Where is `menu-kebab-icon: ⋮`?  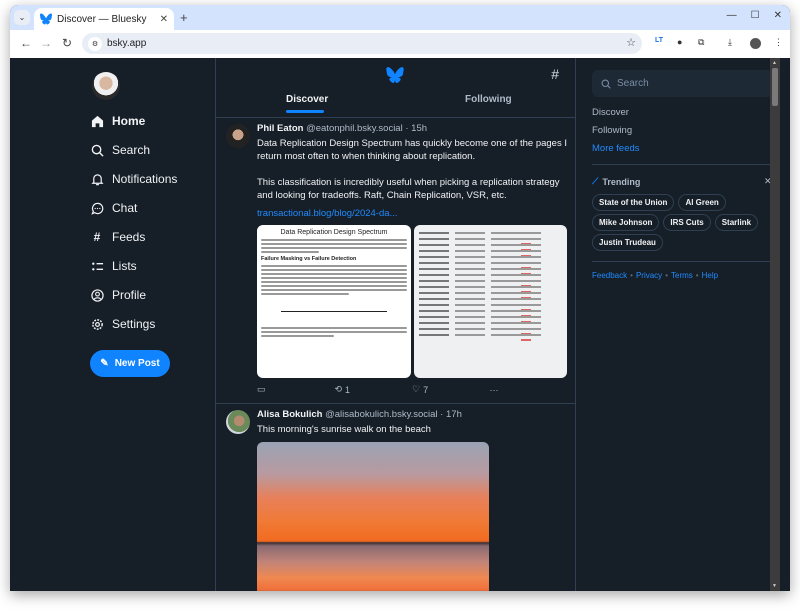
menu-kebab-icon: ⋮ is located at coordinates (778, 42).